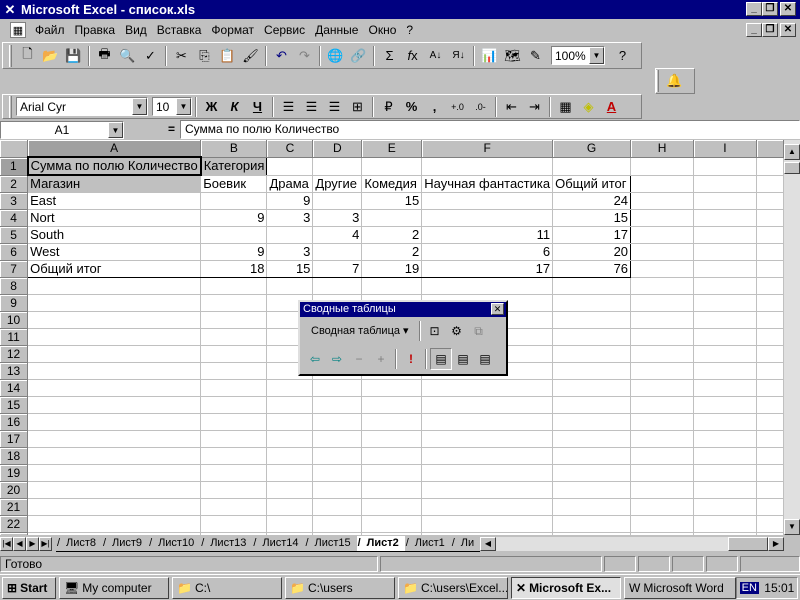  Describe the element at coordinates (485, 359) in the screenshot. I see `select-label-data-icon: ▤` at that location.